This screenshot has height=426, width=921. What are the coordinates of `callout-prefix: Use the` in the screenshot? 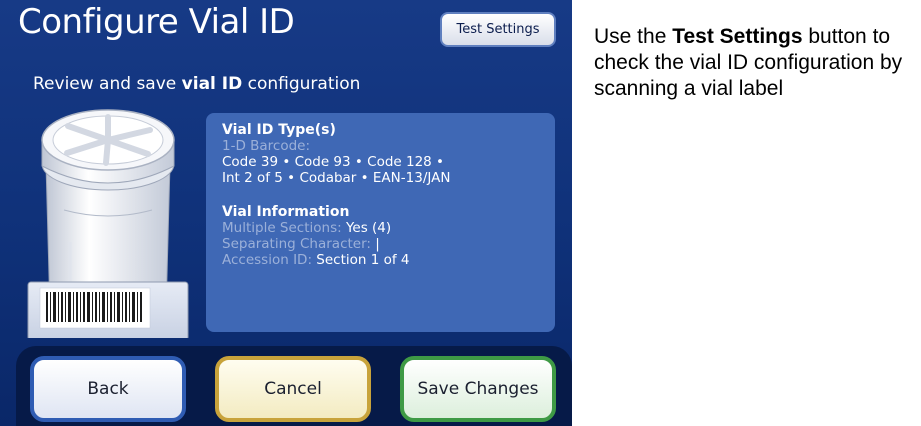 It's located at (633, 36).